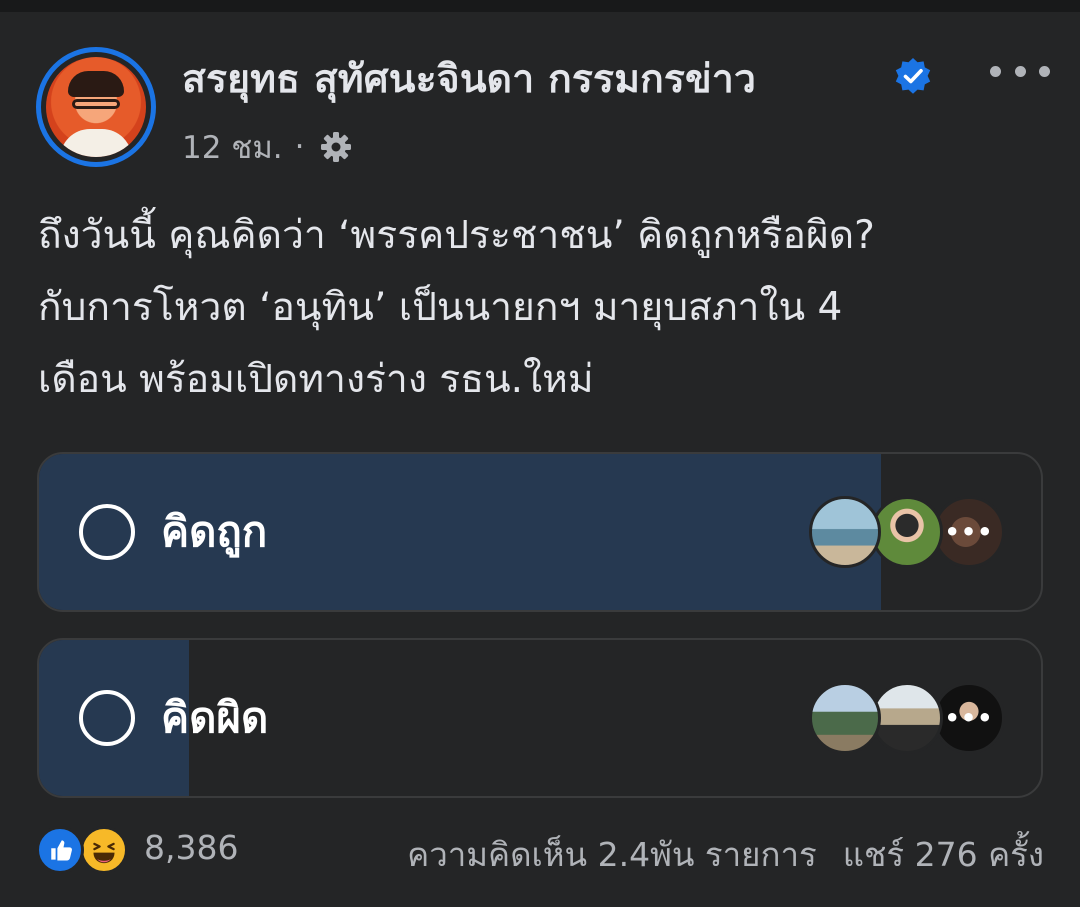 The width and height of the screenshot is (1080, 907). What do you see at coordinates (943, 854) in the screenshot?
I see `shares-count: แชร์ 276 ครั้ง` at bounding box center [943, 854].